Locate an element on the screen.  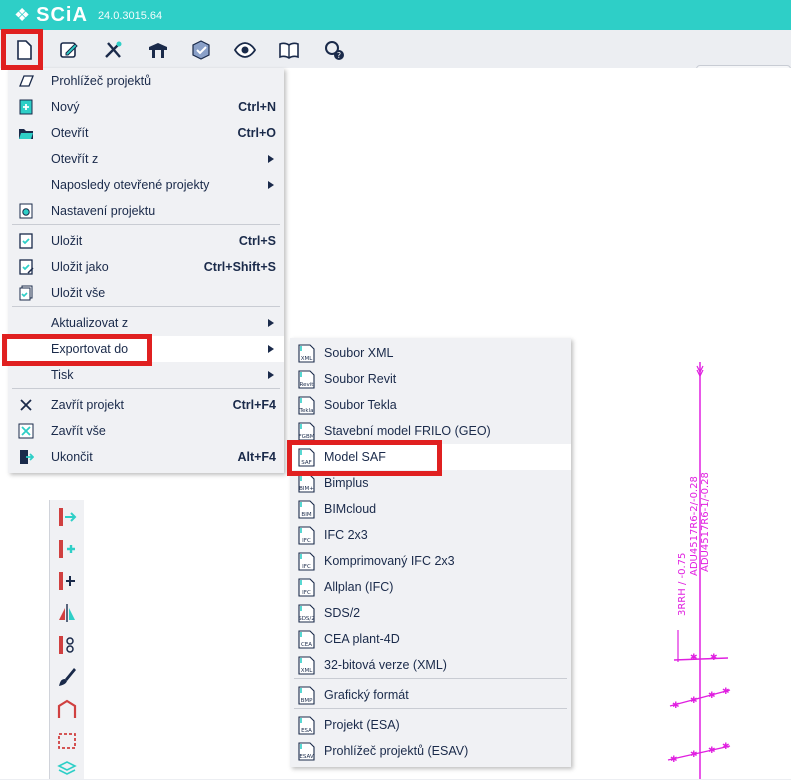
view-button is located at coordinates (245, 50).